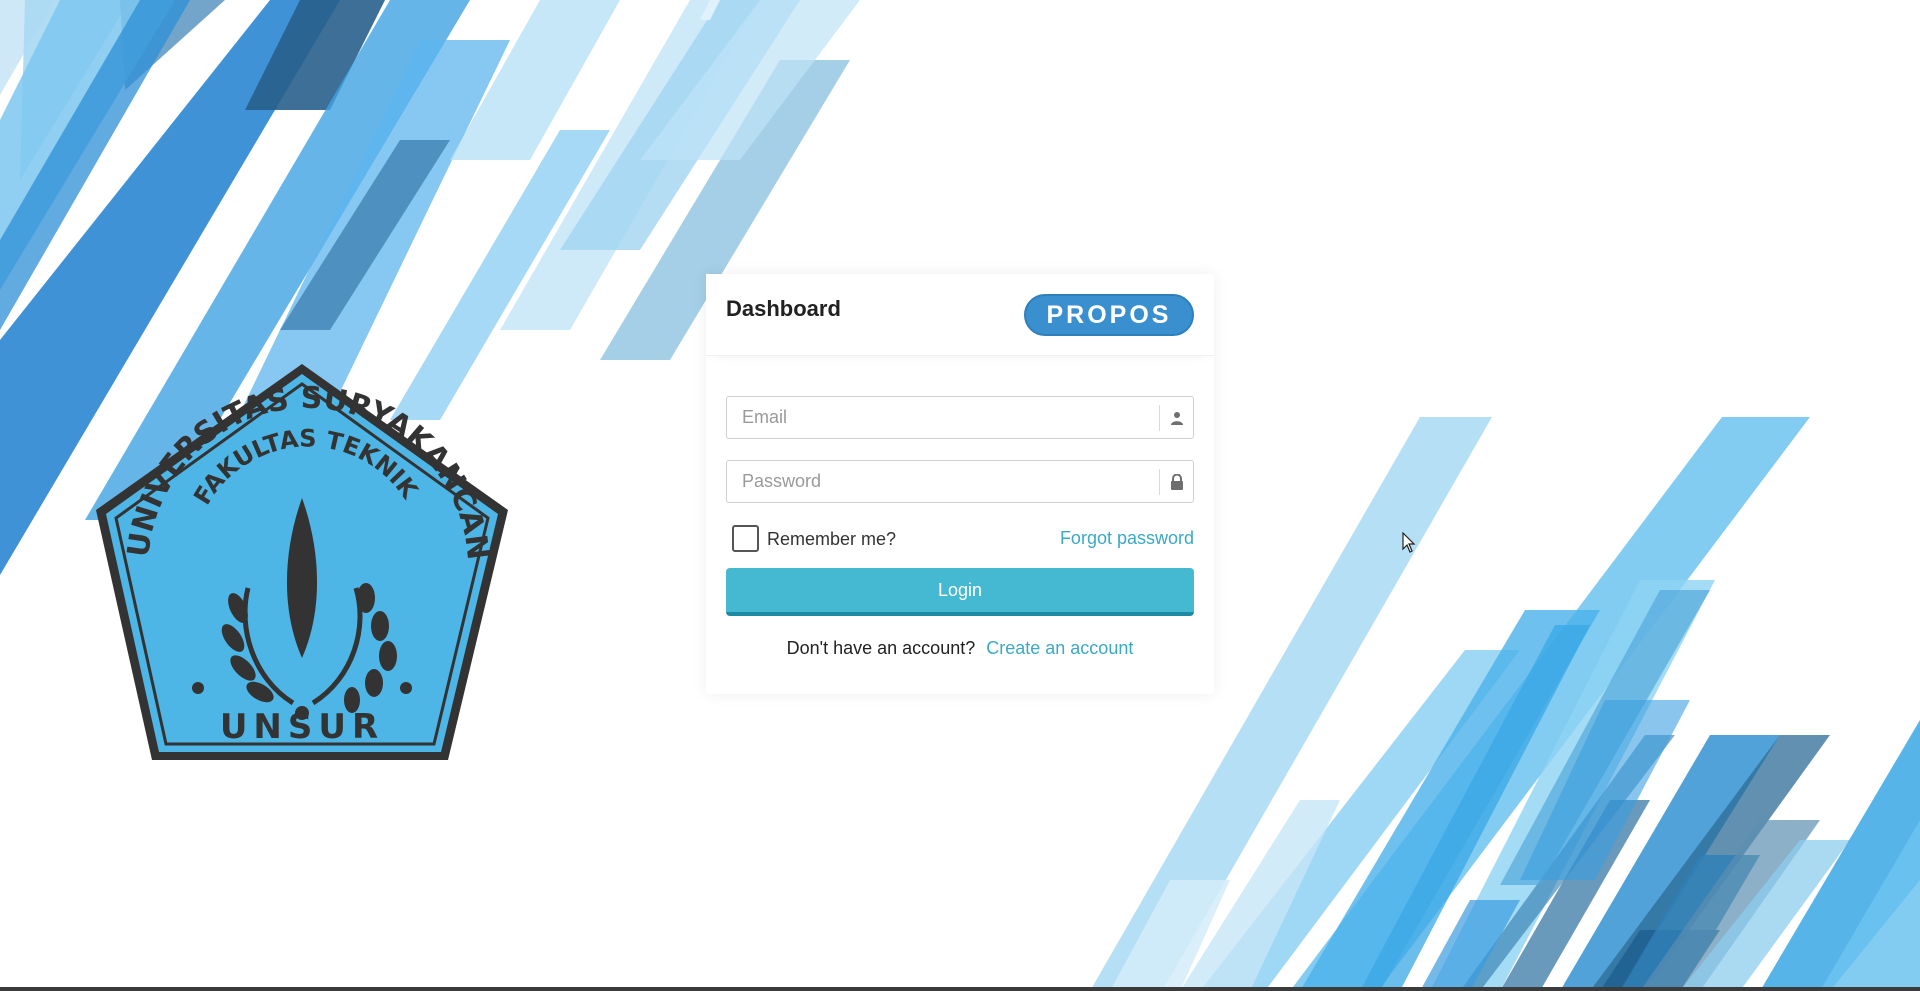 The height and width of the screenshot is (991, 1920). I want to click on user-icon, so click(1176, 418).